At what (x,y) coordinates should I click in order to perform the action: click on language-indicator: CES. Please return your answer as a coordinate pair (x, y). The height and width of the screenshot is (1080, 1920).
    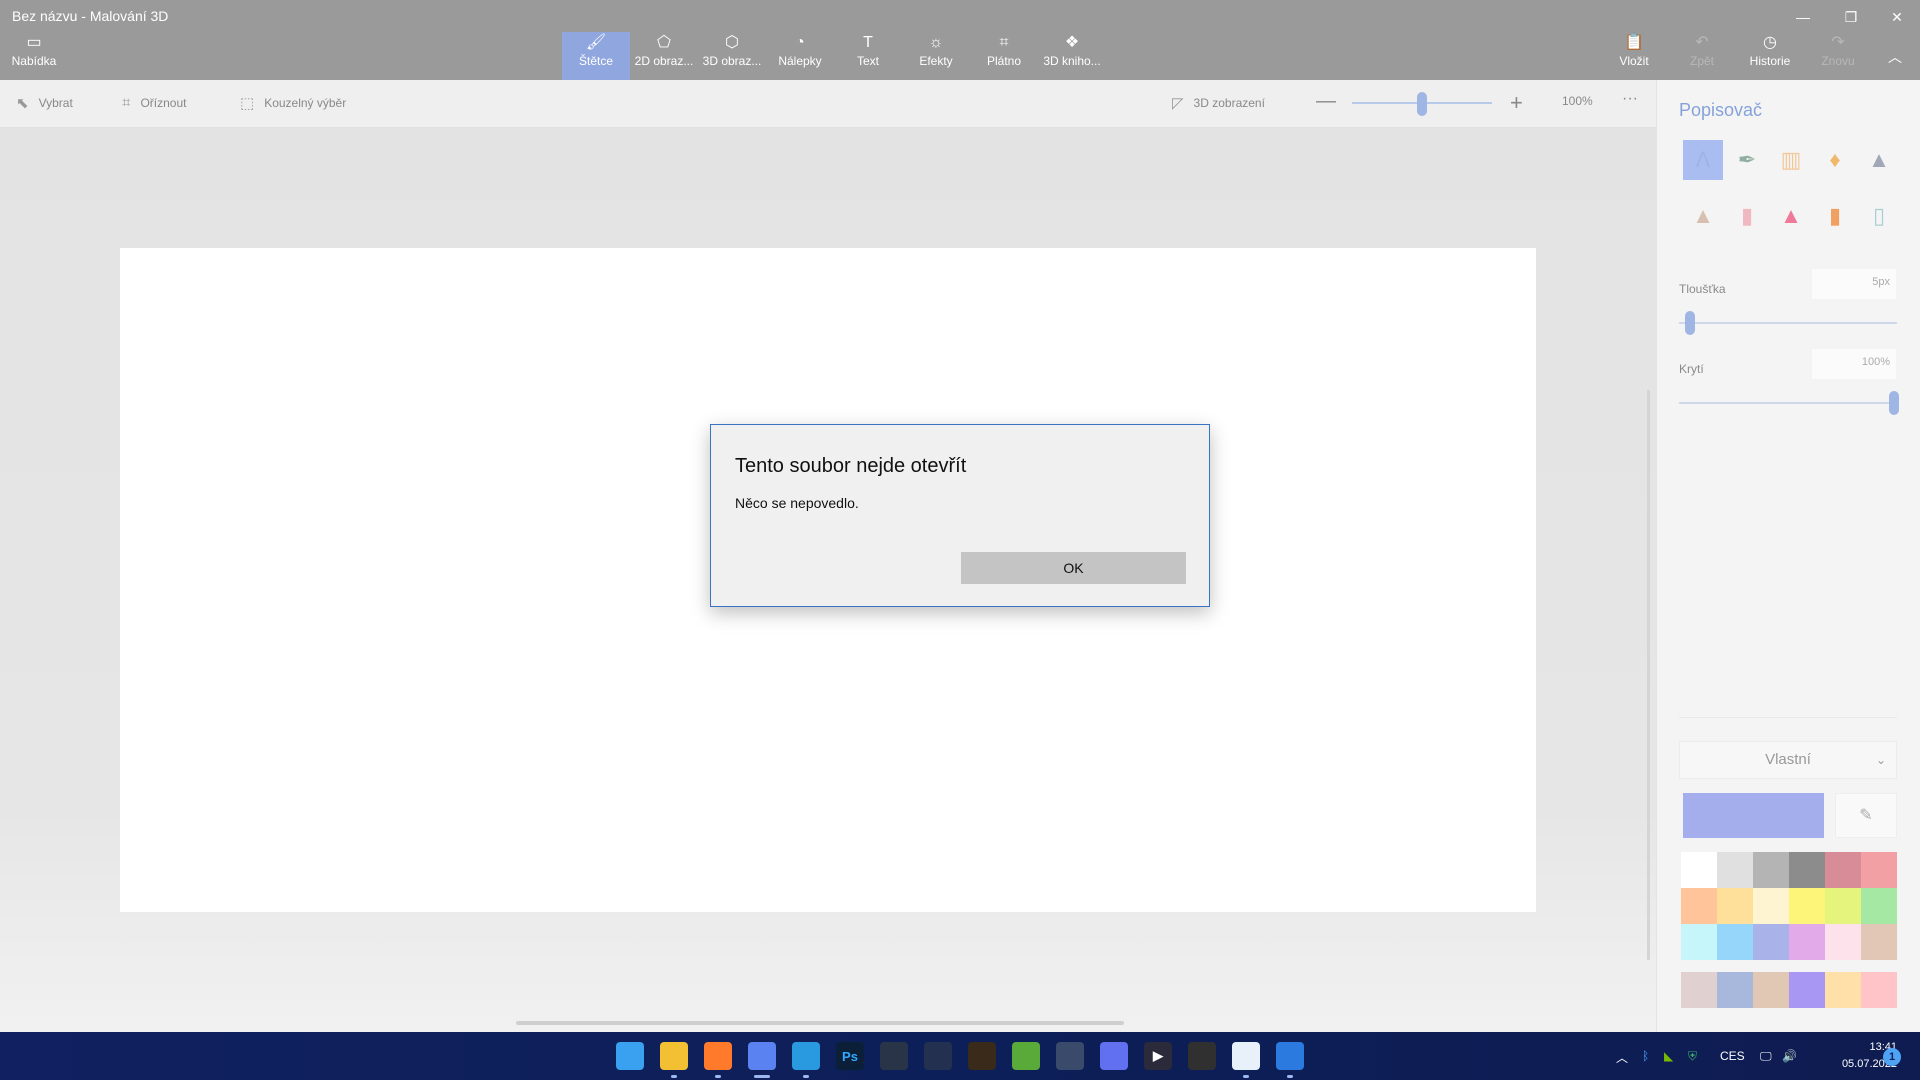
    Looking at the image, I should click on (1732, 1056).